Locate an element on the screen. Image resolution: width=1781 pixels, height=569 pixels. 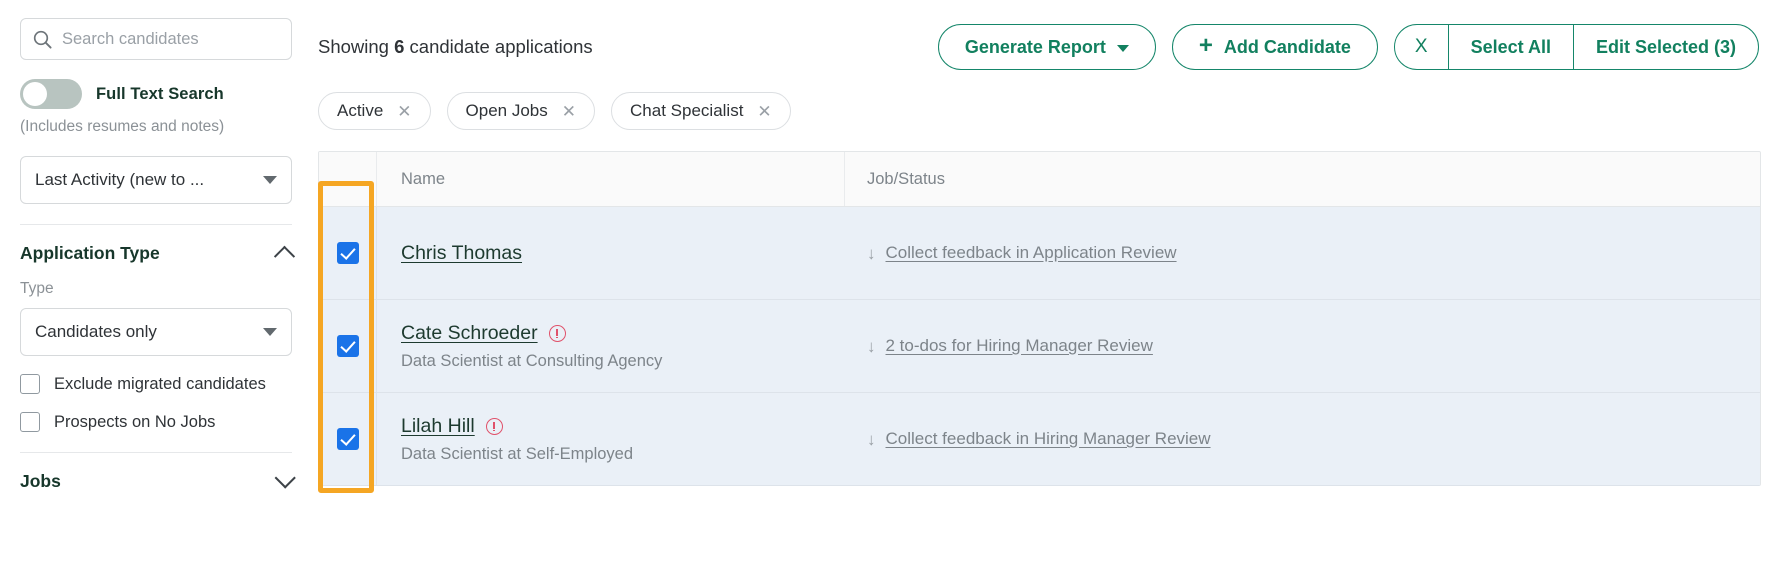
application-type-section-header: Application Type is located at coordinates (158, 255).